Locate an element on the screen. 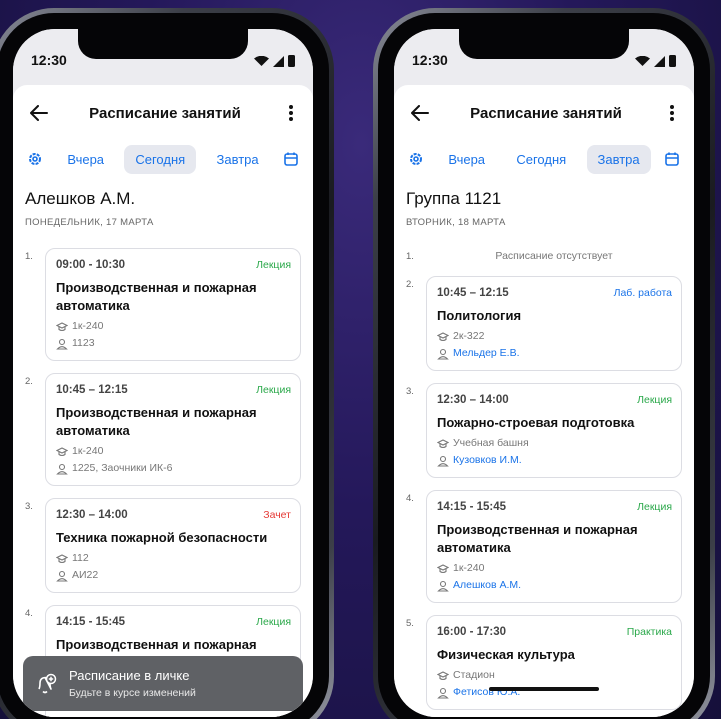 The width and height of the screenshot is (721, 719). lesson-time: 14:15 - 15:45 is located at coordinates (472, 507).